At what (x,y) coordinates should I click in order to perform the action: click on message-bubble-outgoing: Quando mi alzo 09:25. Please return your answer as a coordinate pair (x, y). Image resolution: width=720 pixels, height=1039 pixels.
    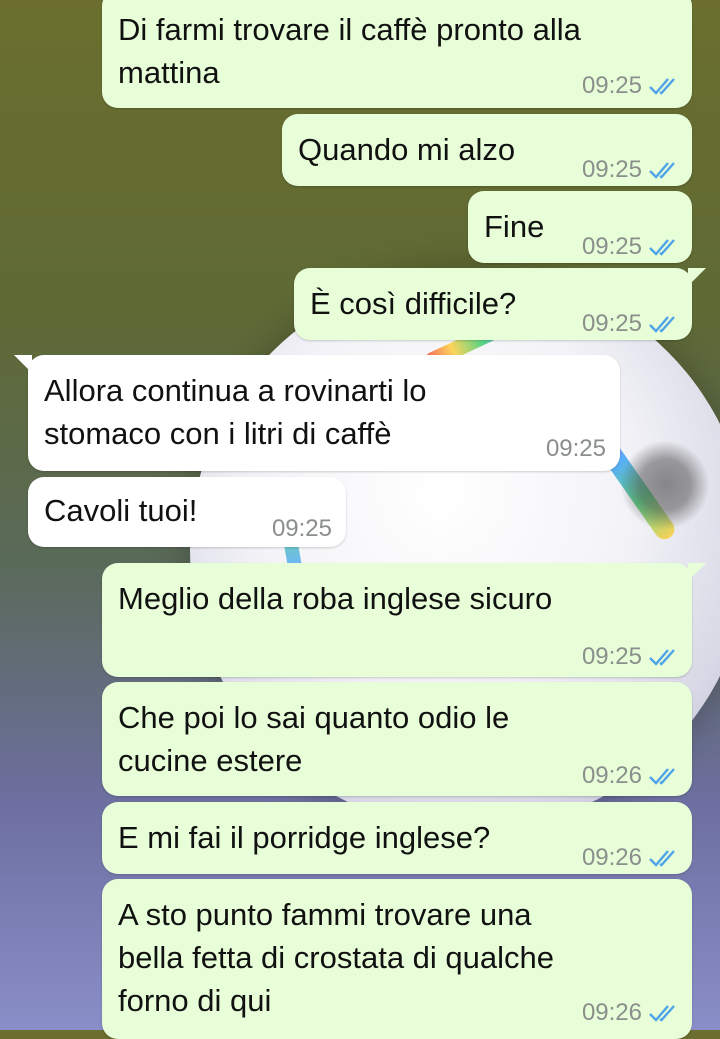
    Looking at the image, I should click on (487, 150).